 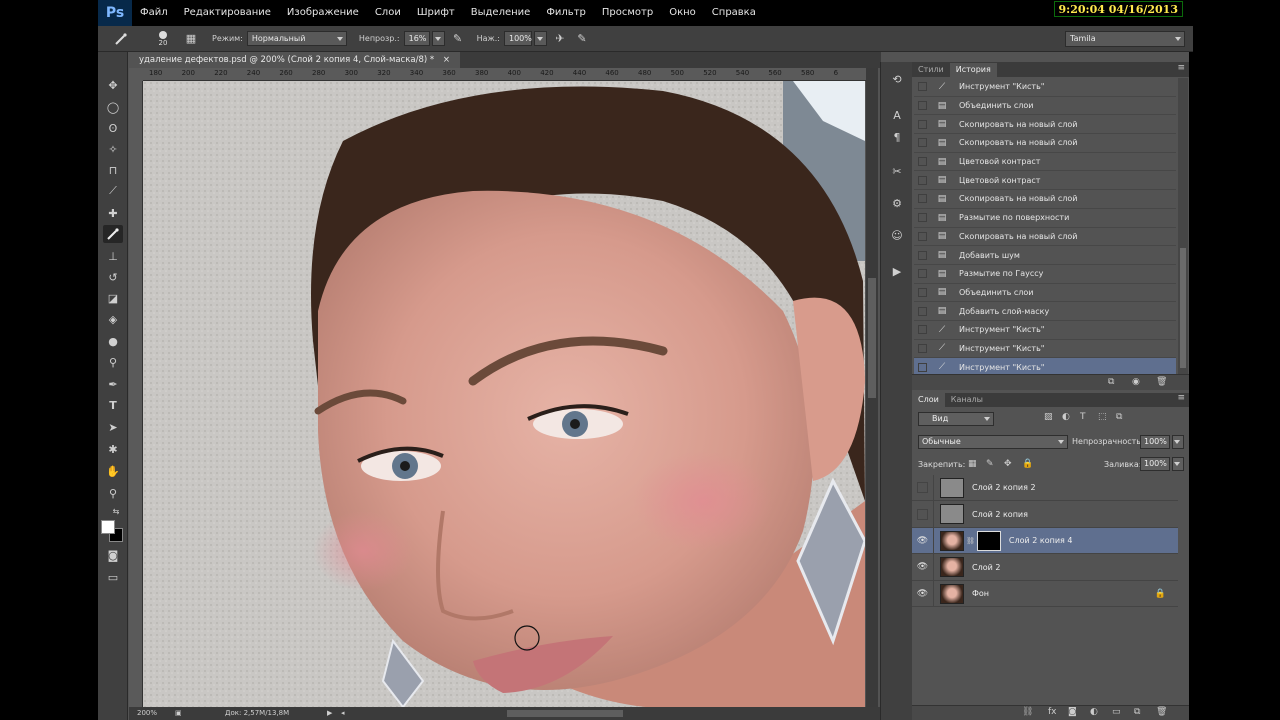 What do you see at coordinates (627, 13) in the screenshot?
I see `menu-item-7: Просмотр` at bounding box center [627, 13].